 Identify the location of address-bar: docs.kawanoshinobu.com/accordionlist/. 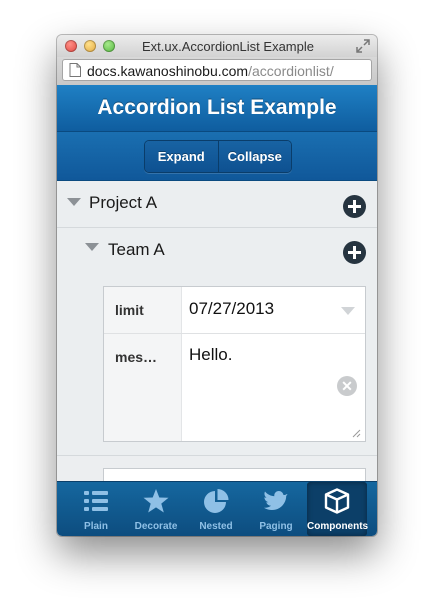
(217, 71).